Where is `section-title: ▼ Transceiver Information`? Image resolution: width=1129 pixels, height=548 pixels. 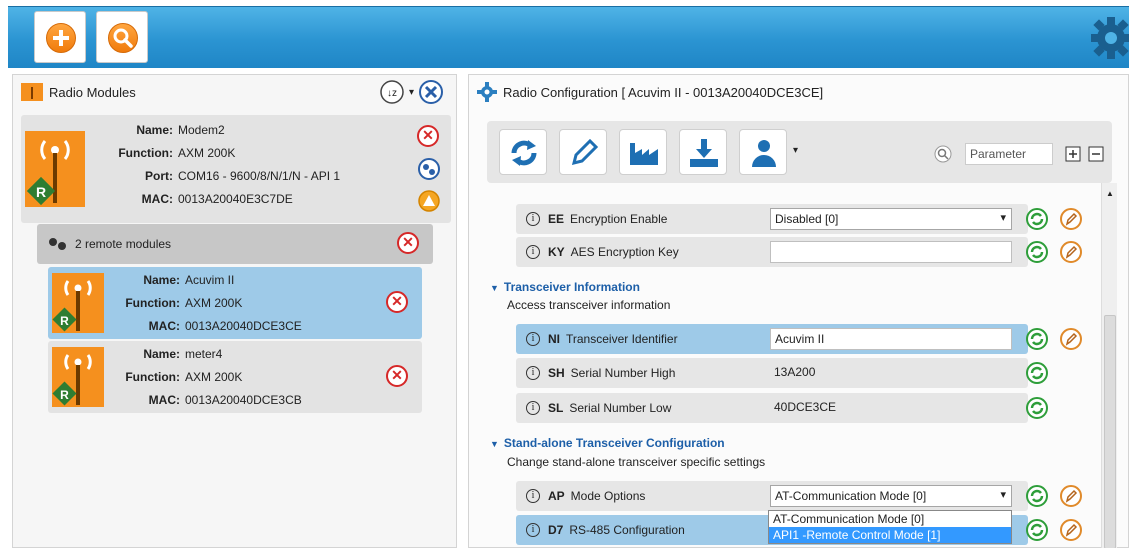 section-title: ▼ Transceiver Information is located at coordinates (565, 287).